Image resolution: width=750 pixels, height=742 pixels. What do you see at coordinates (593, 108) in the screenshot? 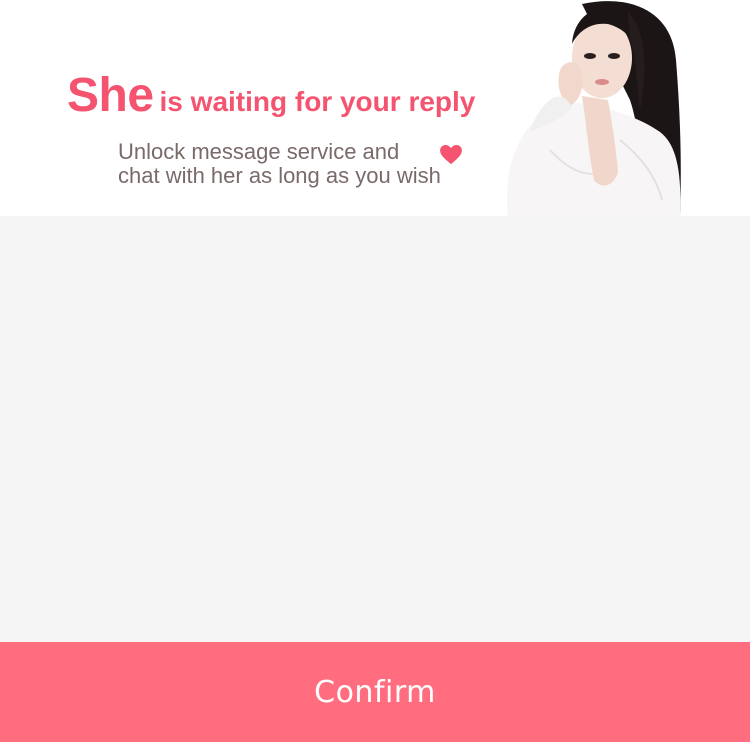
I see `woman-portrait-image` at bounding box center [593, 108].